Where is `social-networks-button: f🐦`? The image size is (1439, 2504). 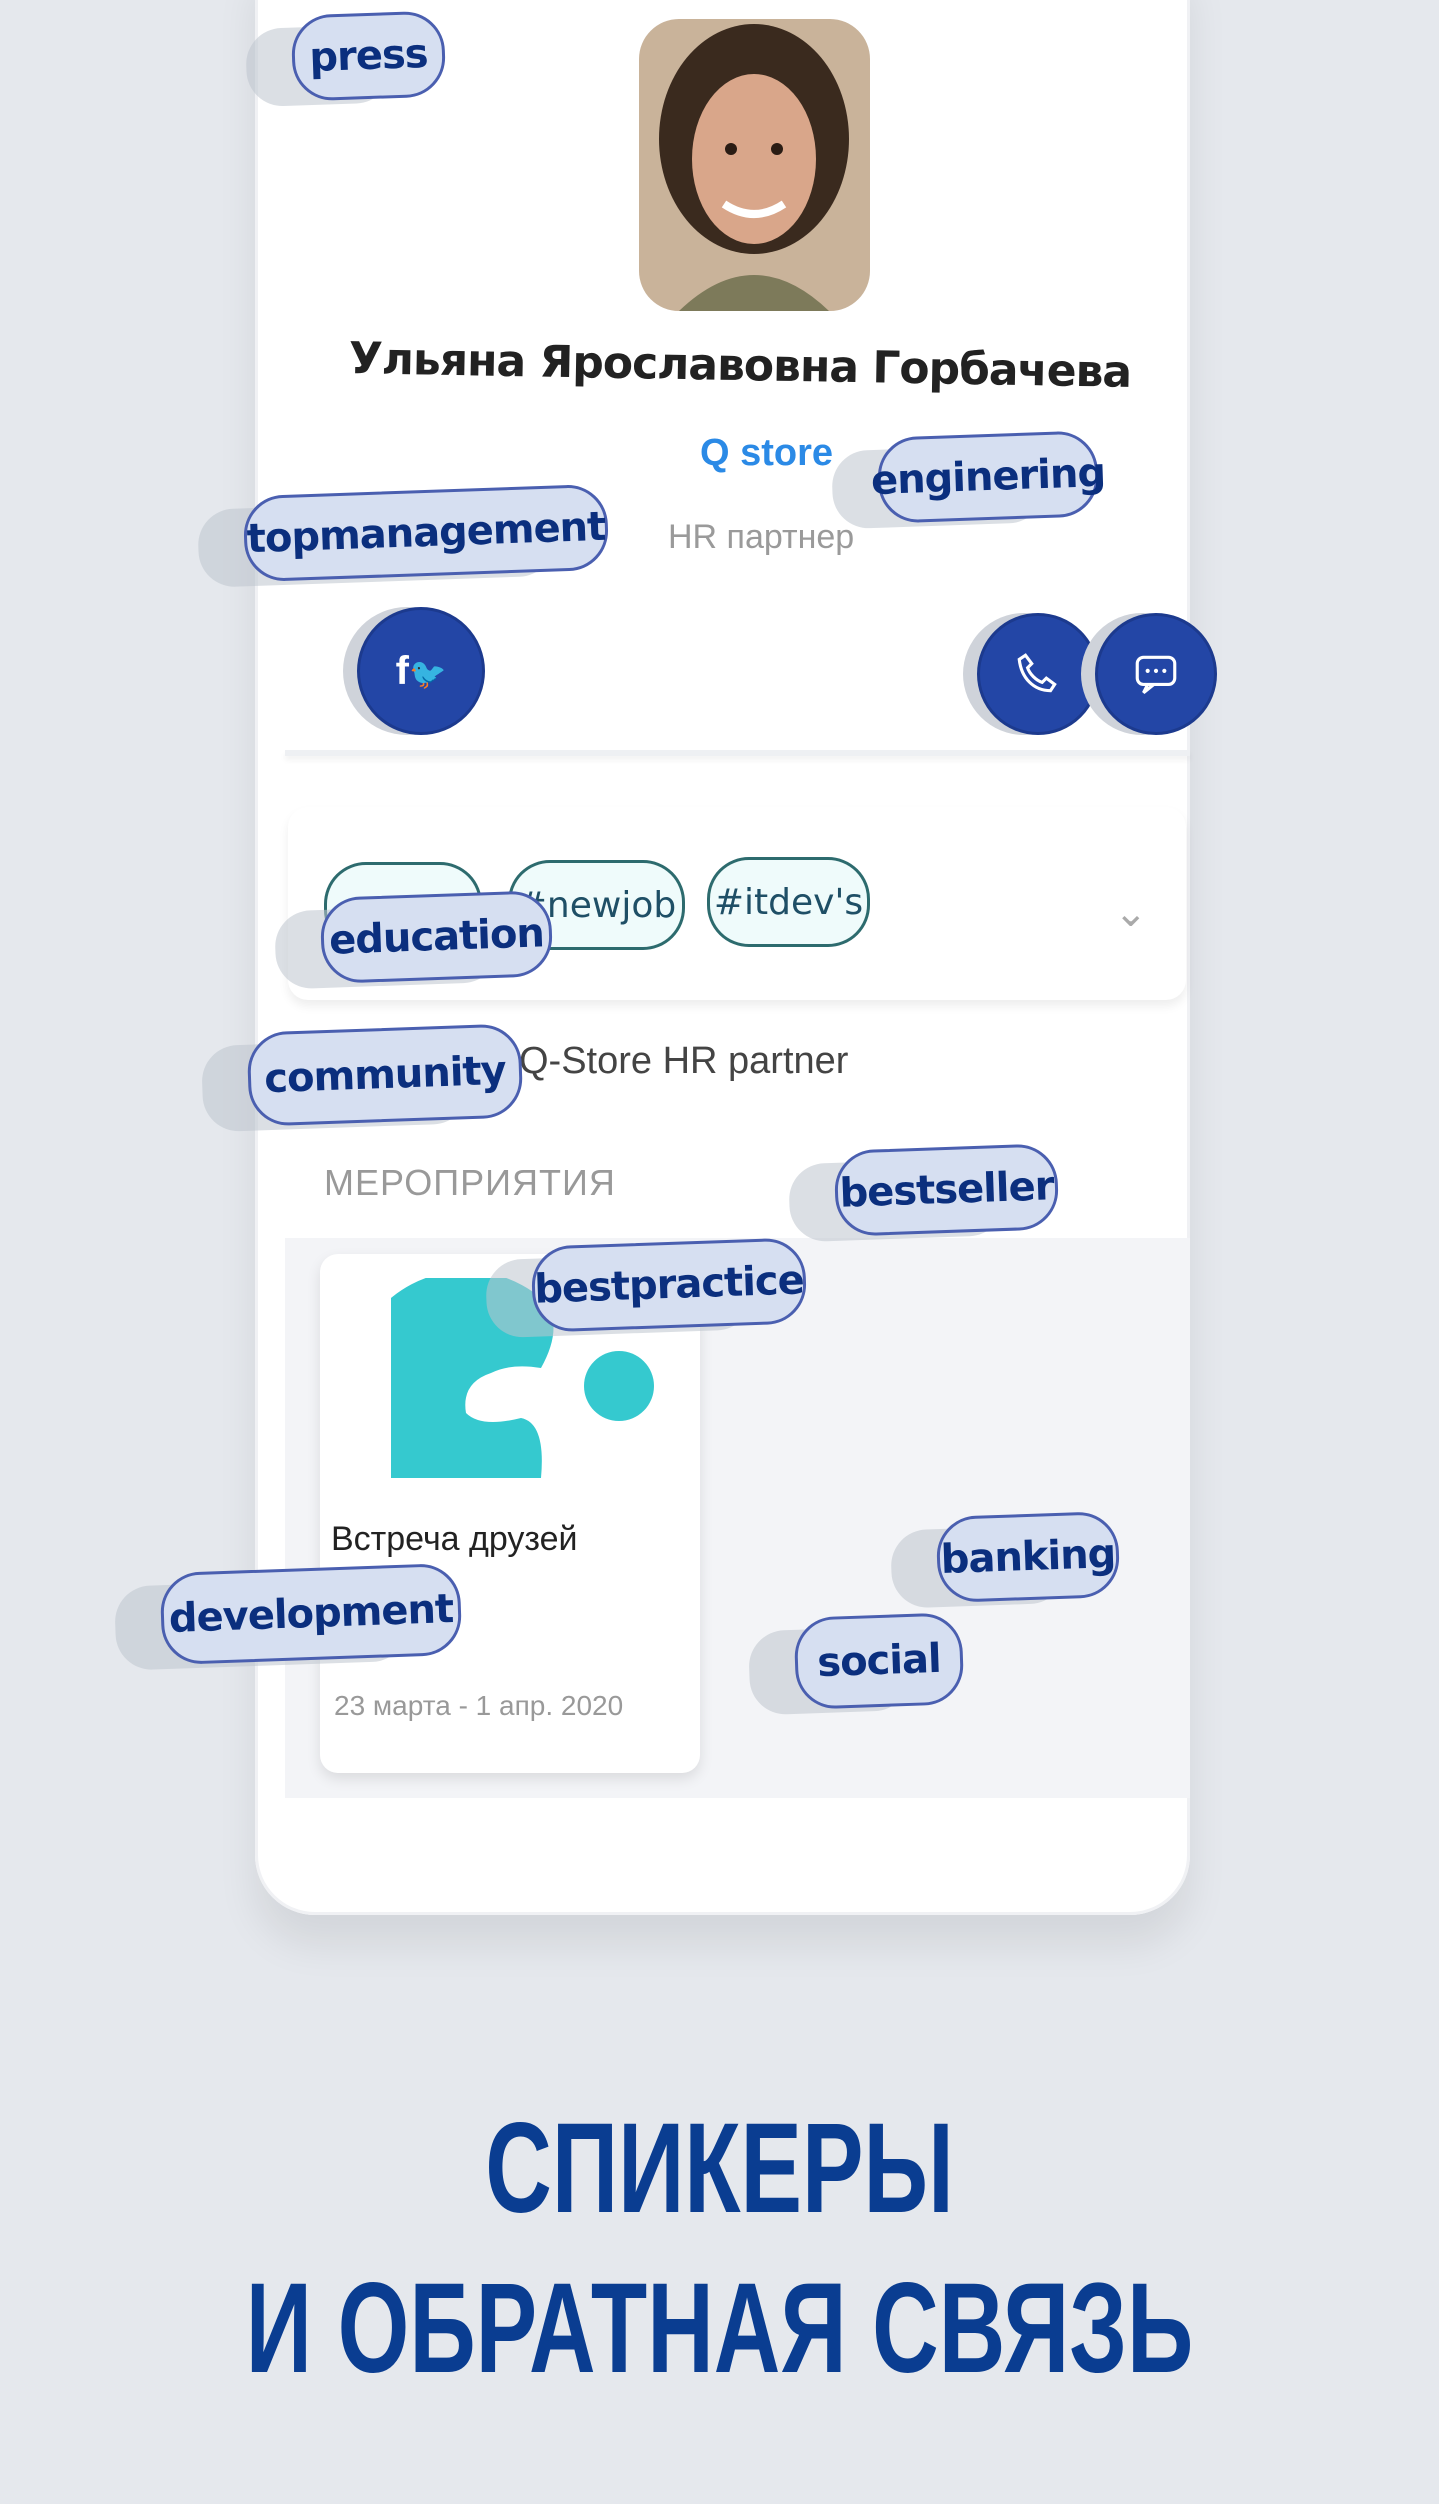
social-networks-button: f🐦 is located at coordinates (421, 671).